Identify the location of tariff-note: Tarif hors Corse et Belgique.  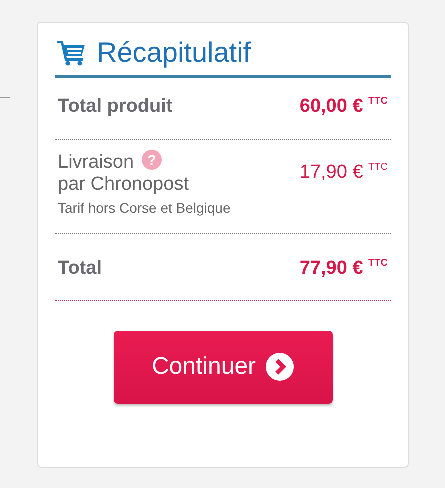
(144, 208).